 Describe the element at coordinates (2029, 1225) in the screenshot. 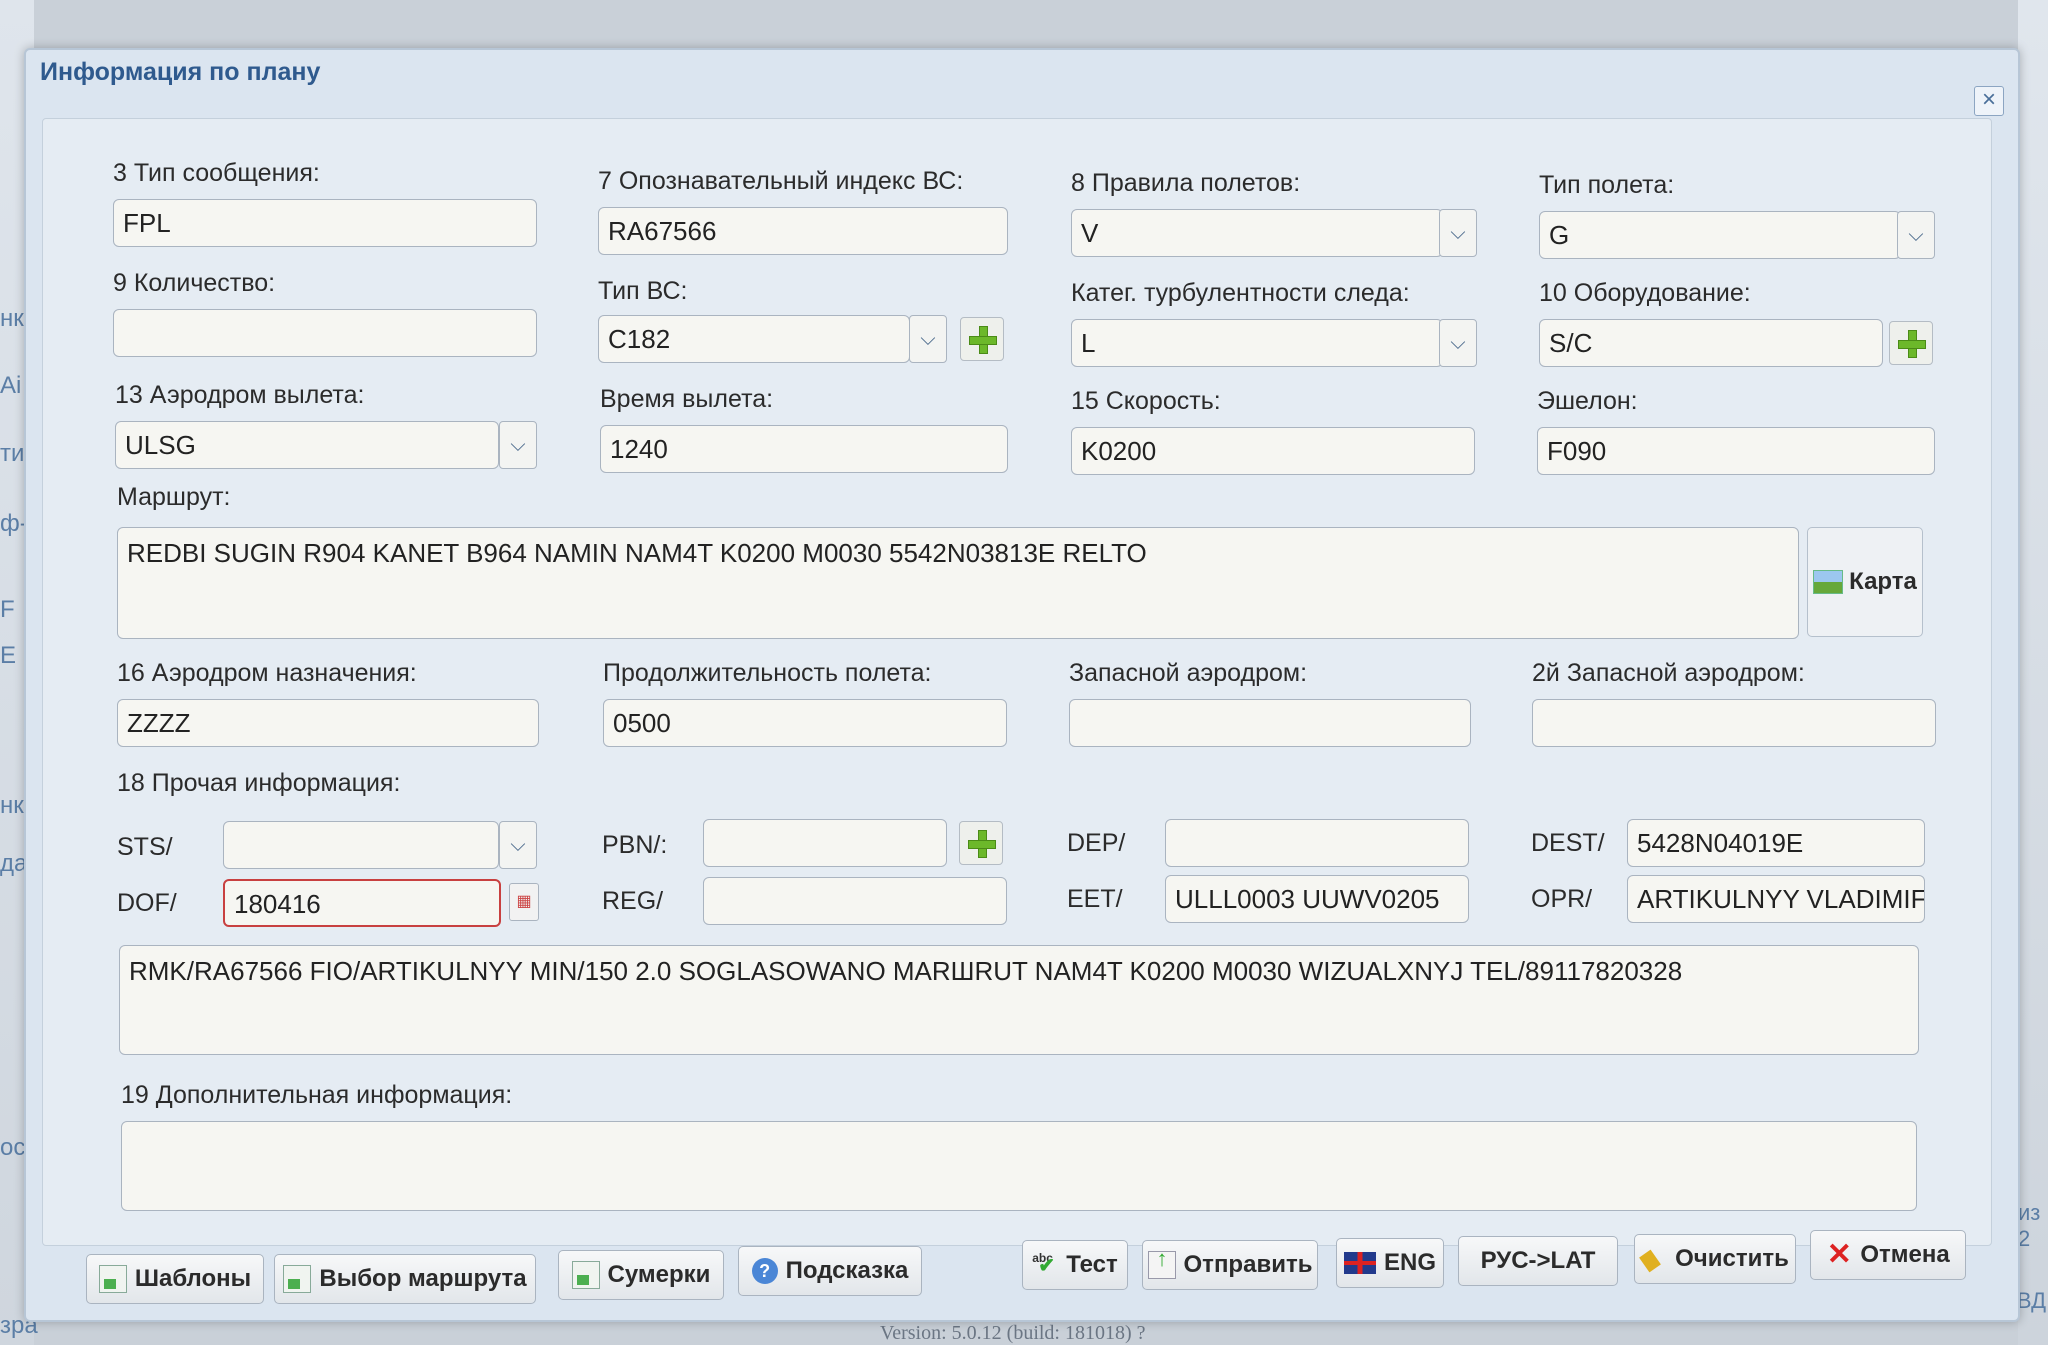

I see `bg-fragment: из 2` at that location.